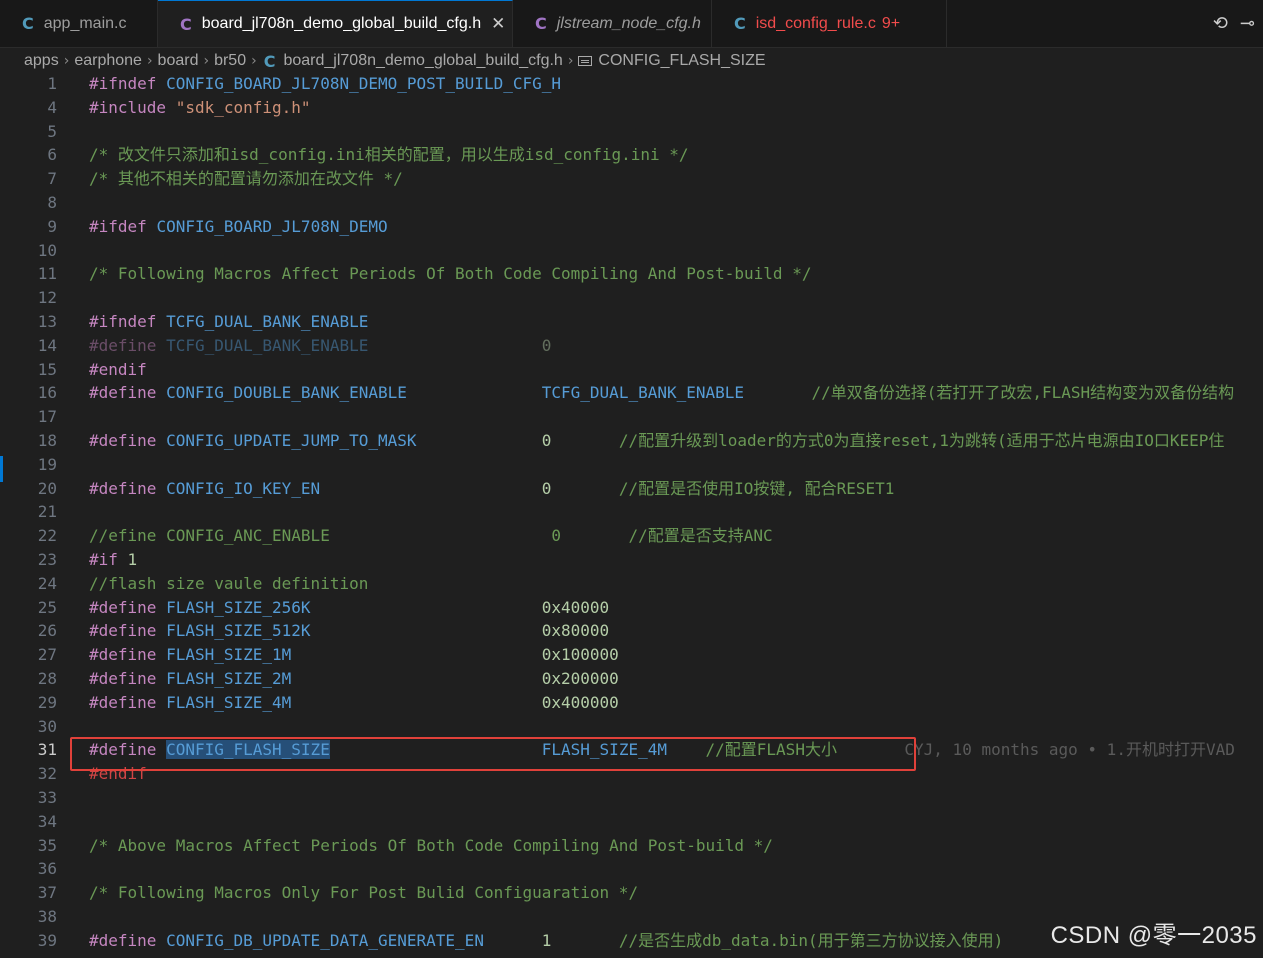  I want to click on problem-count-badge: 9+, so click(891, 23).